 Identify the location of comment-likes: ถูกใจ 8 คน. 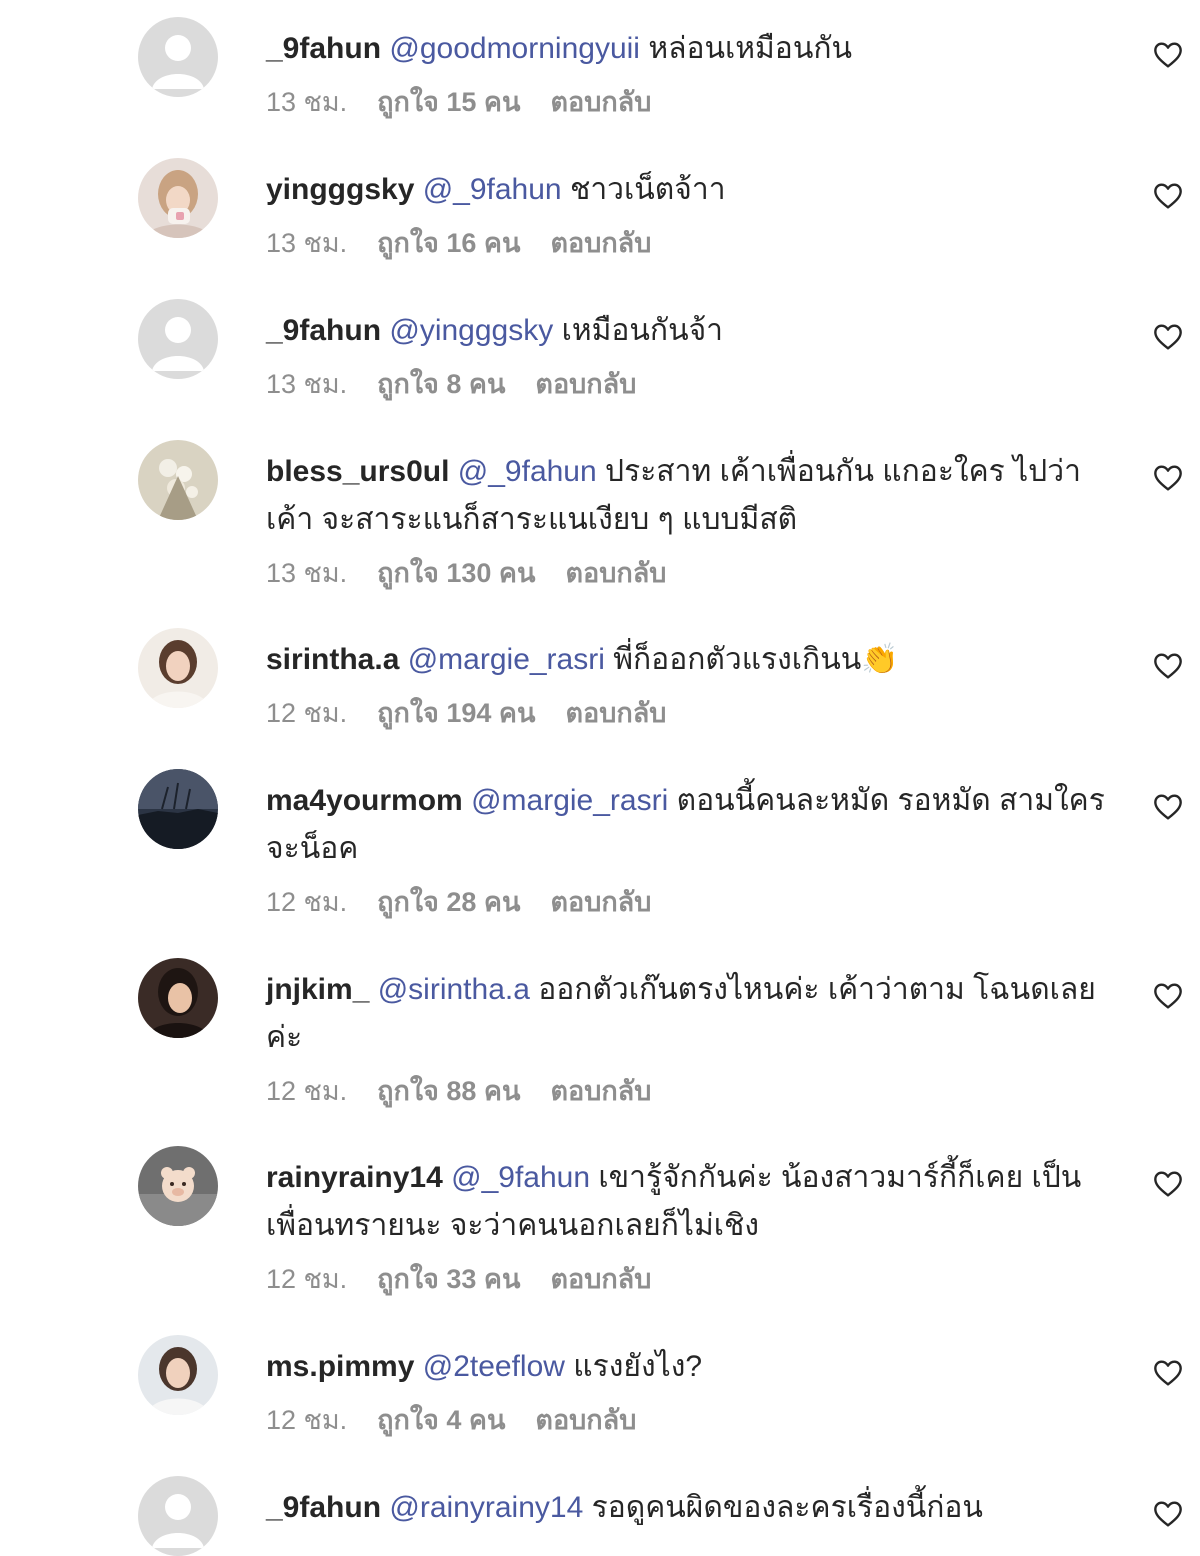
(441, 384).